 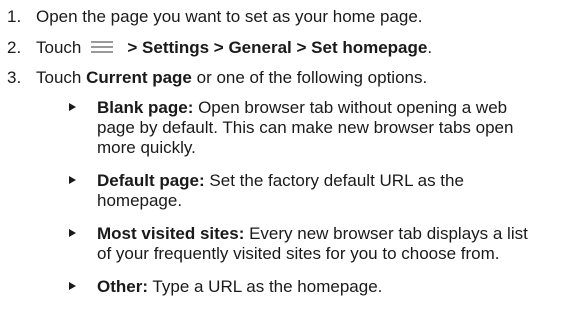 What do you see at coordinates (14, 47) in the screenshot?
I see `step-number: 2.` at bounding box center [14, 47].